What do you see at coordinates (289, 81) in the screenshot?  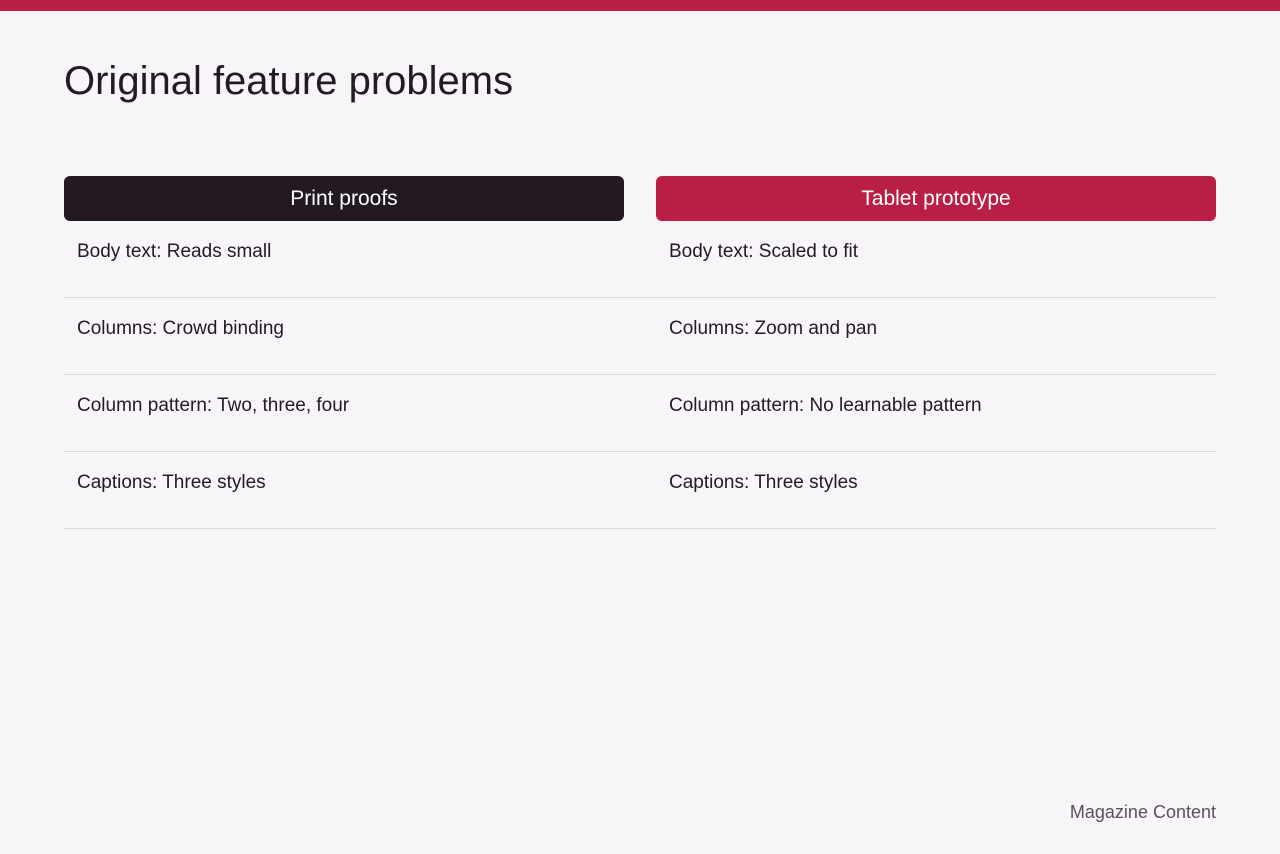 I see `page-title: Original feature problems` at bounding box center [289, 81].